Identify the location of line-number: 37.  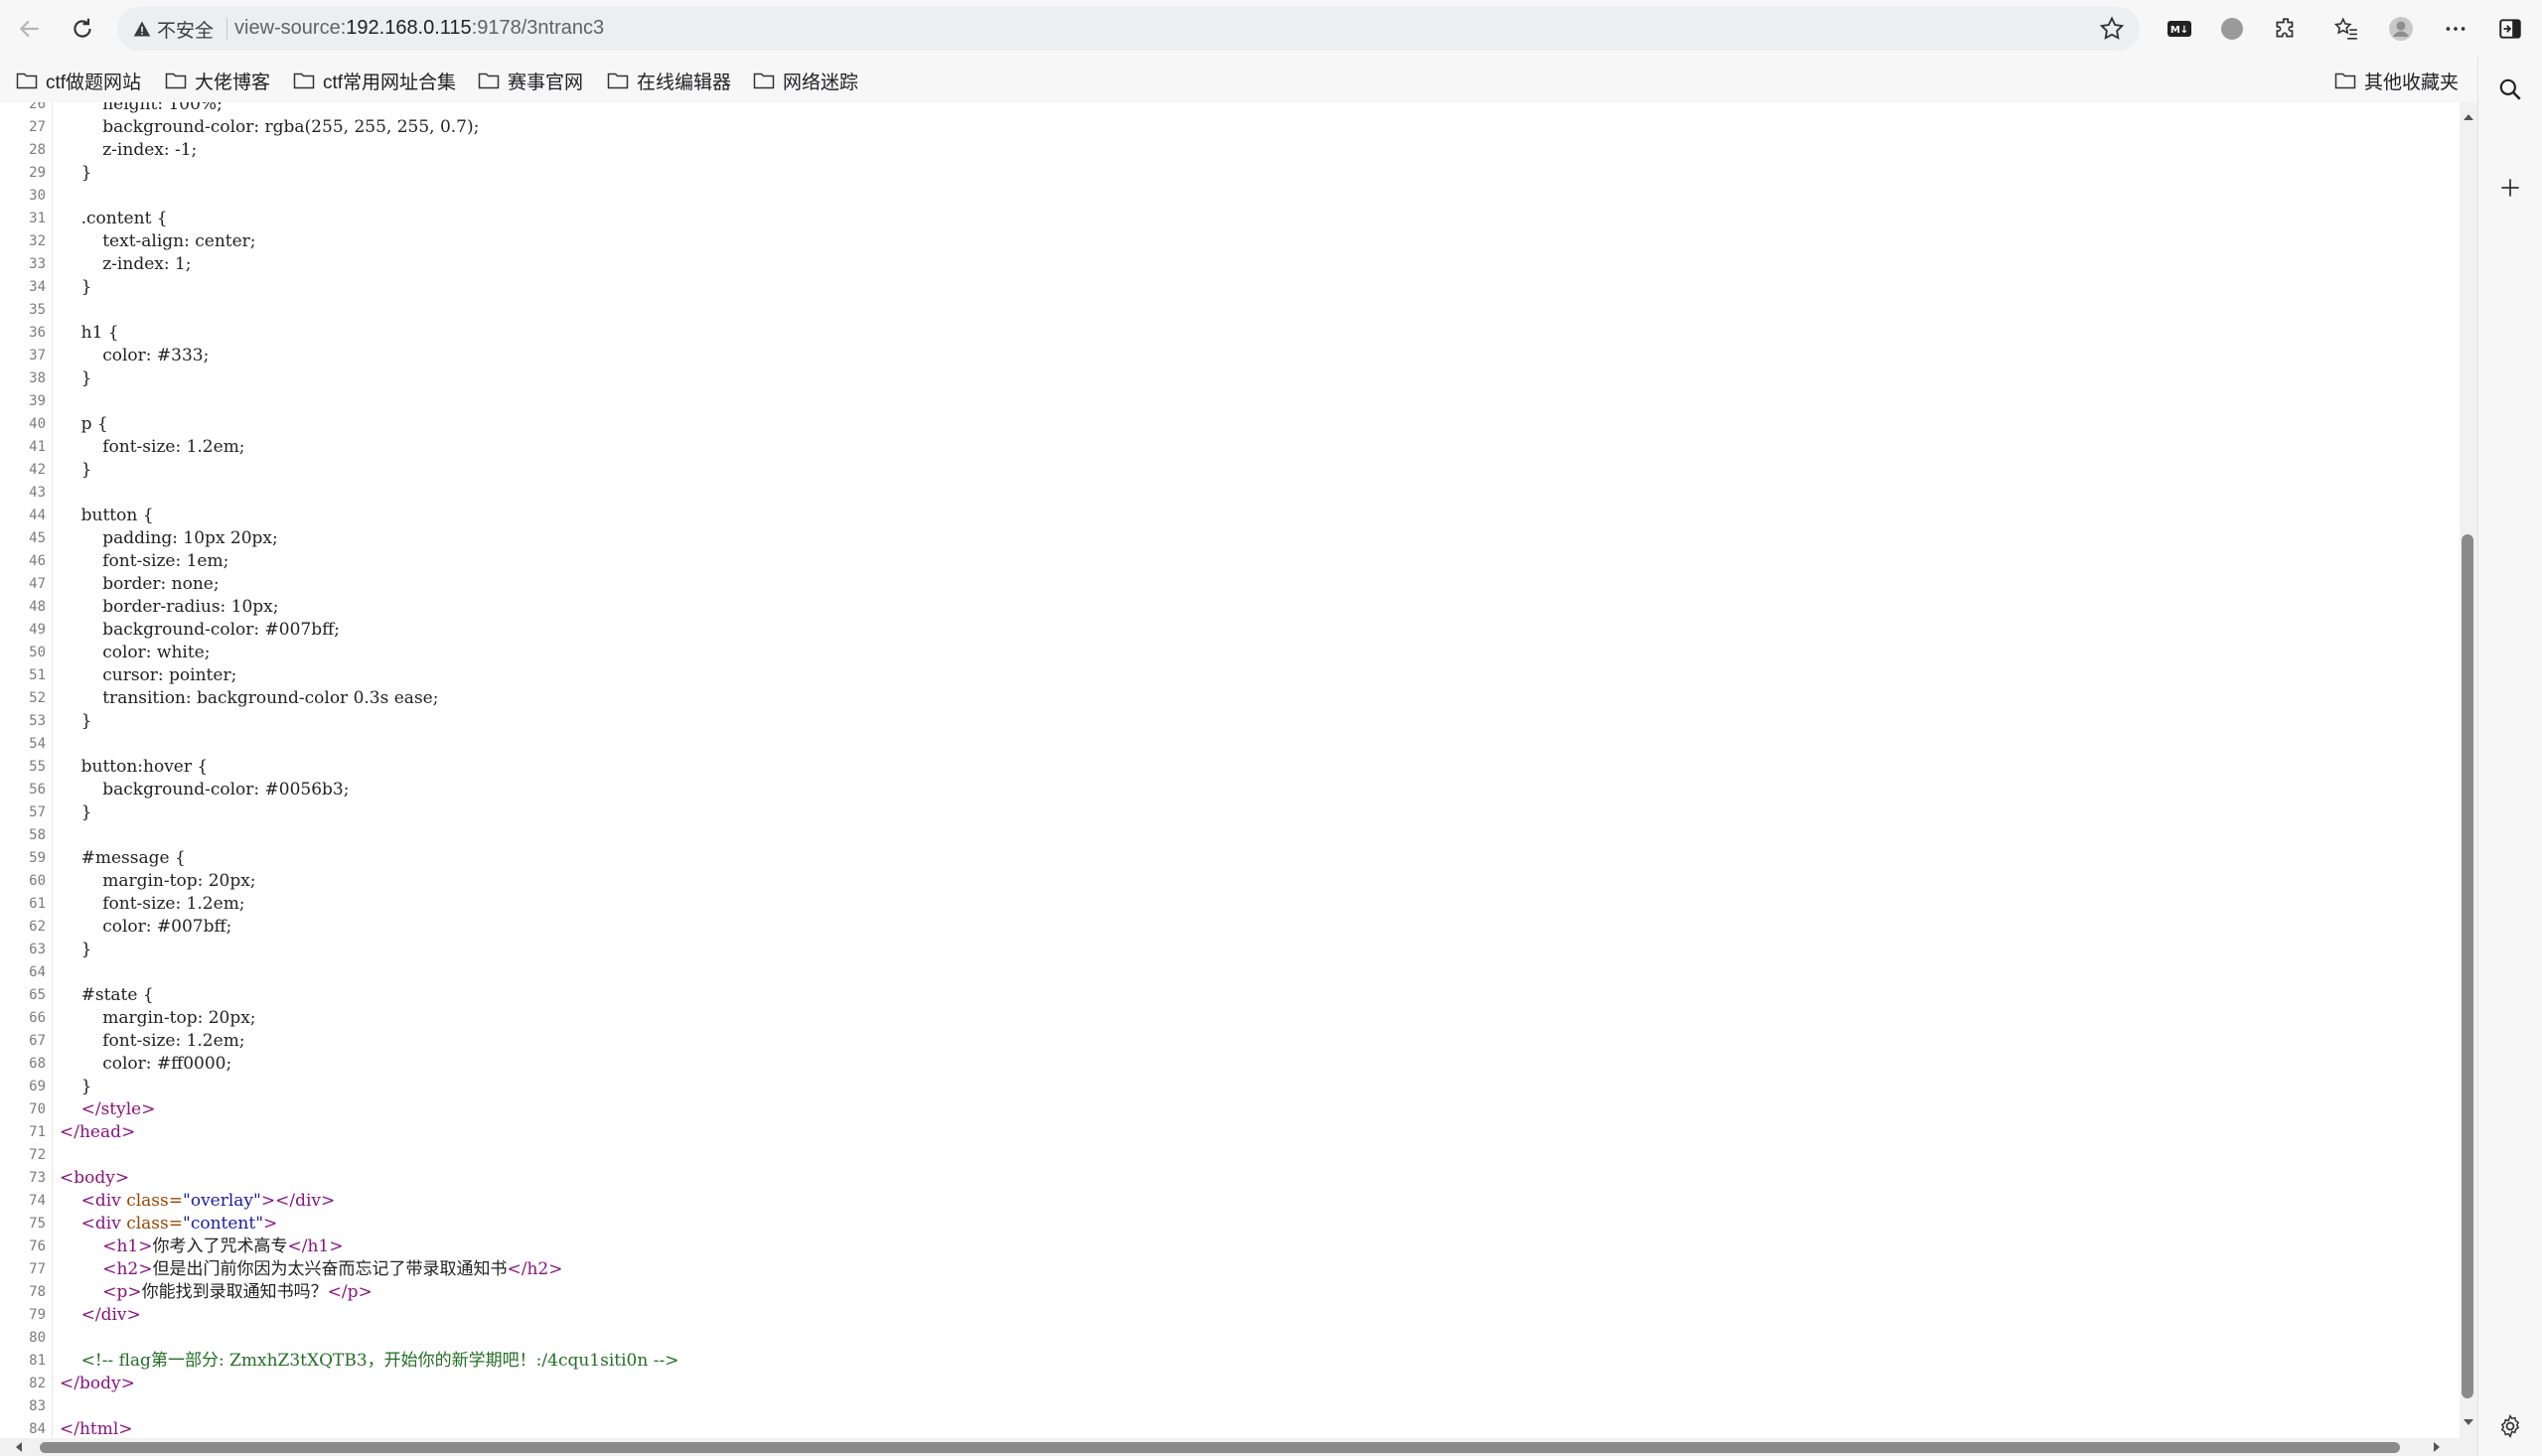
(37, 356).